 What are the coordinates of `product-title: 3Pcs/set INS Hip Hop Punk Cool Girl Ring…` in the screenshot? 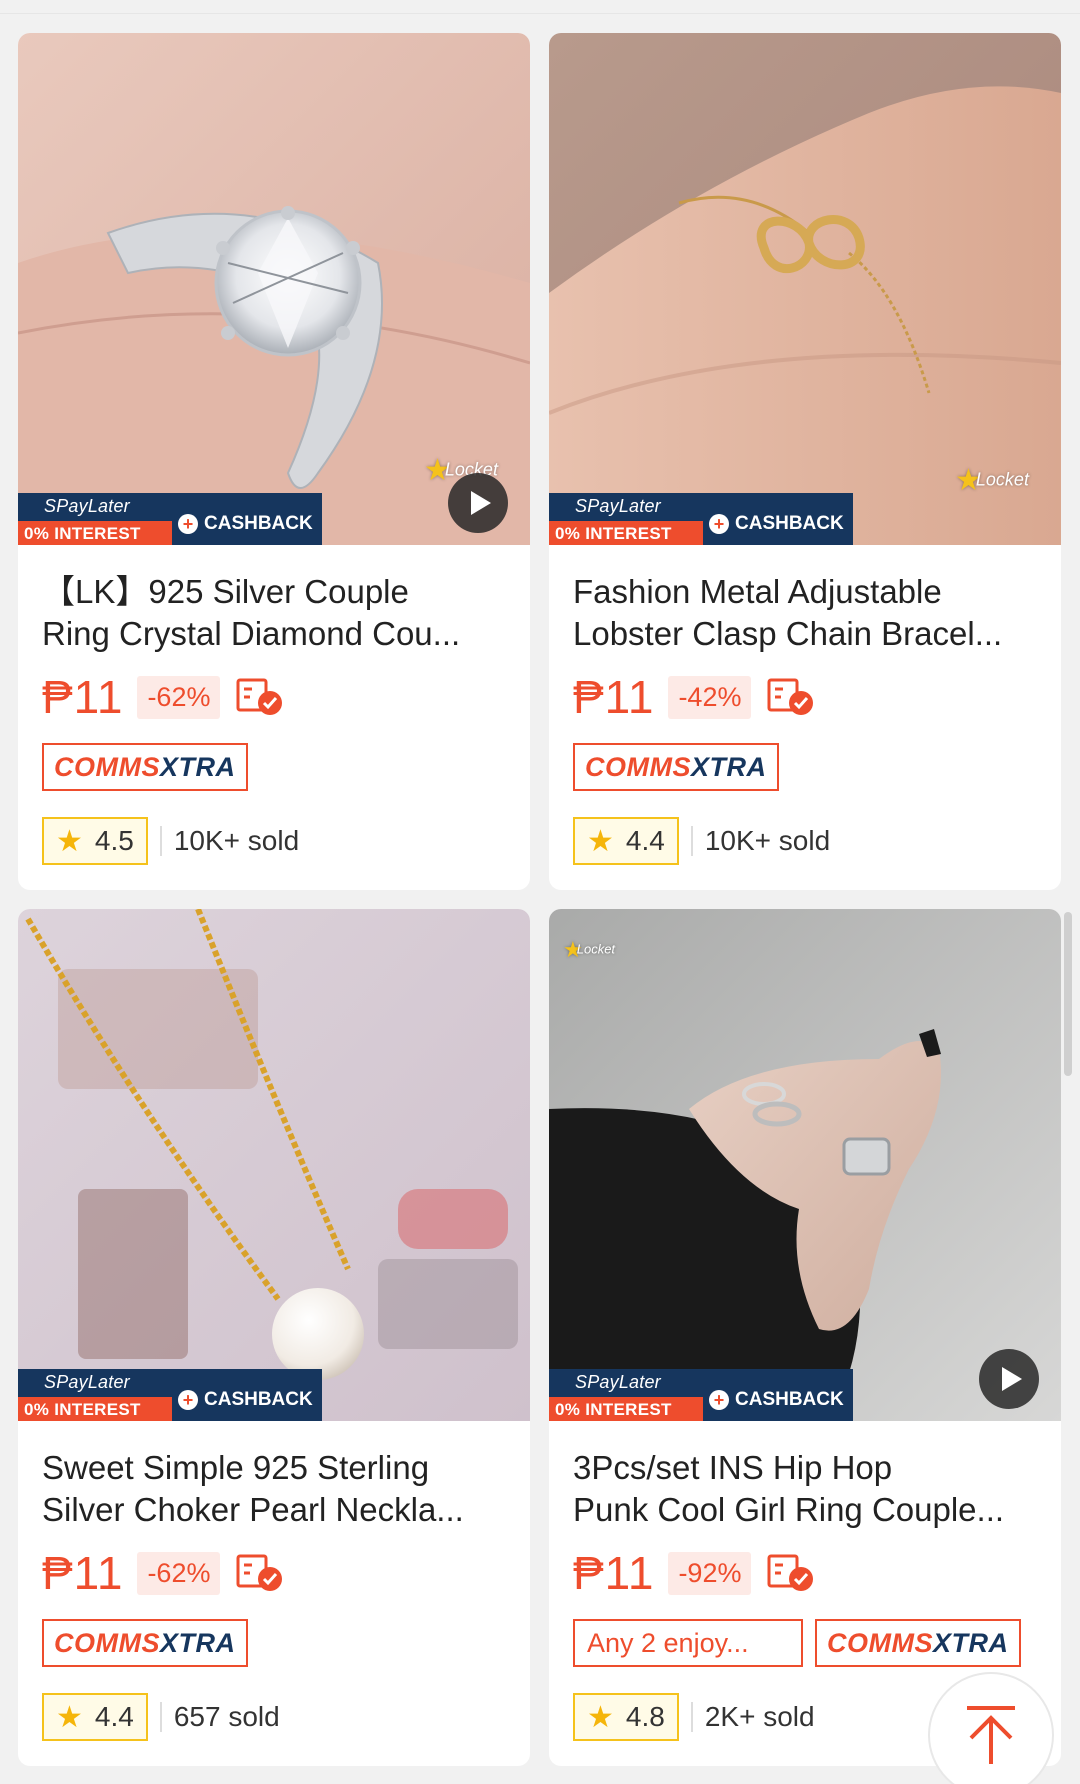 It's located at (789, 1488).